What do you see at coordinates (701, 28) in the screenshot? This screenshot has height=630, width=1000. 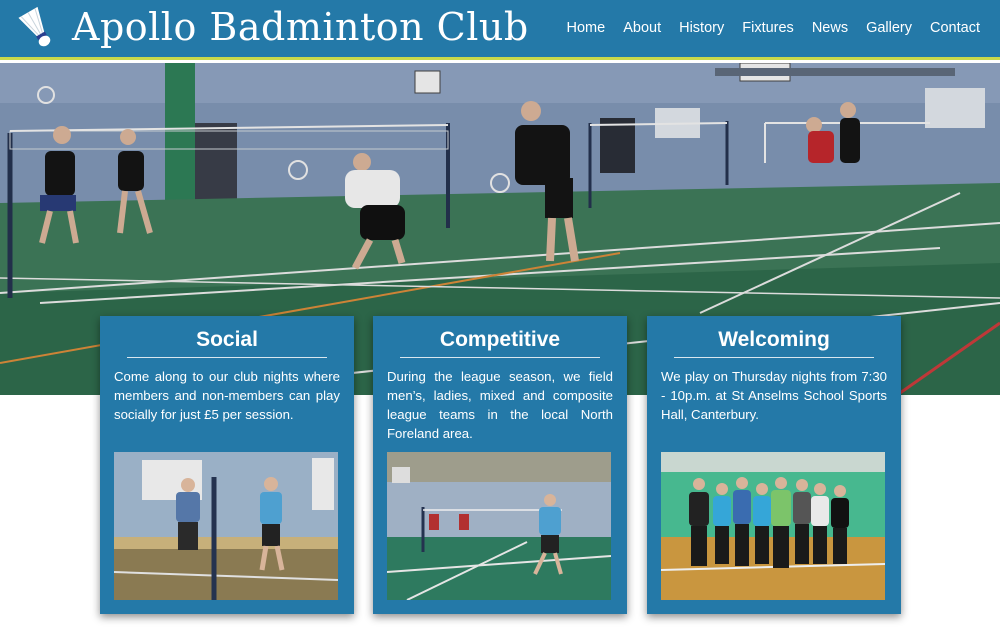 I see `nav-history: History` at bounding box center [701, 28].